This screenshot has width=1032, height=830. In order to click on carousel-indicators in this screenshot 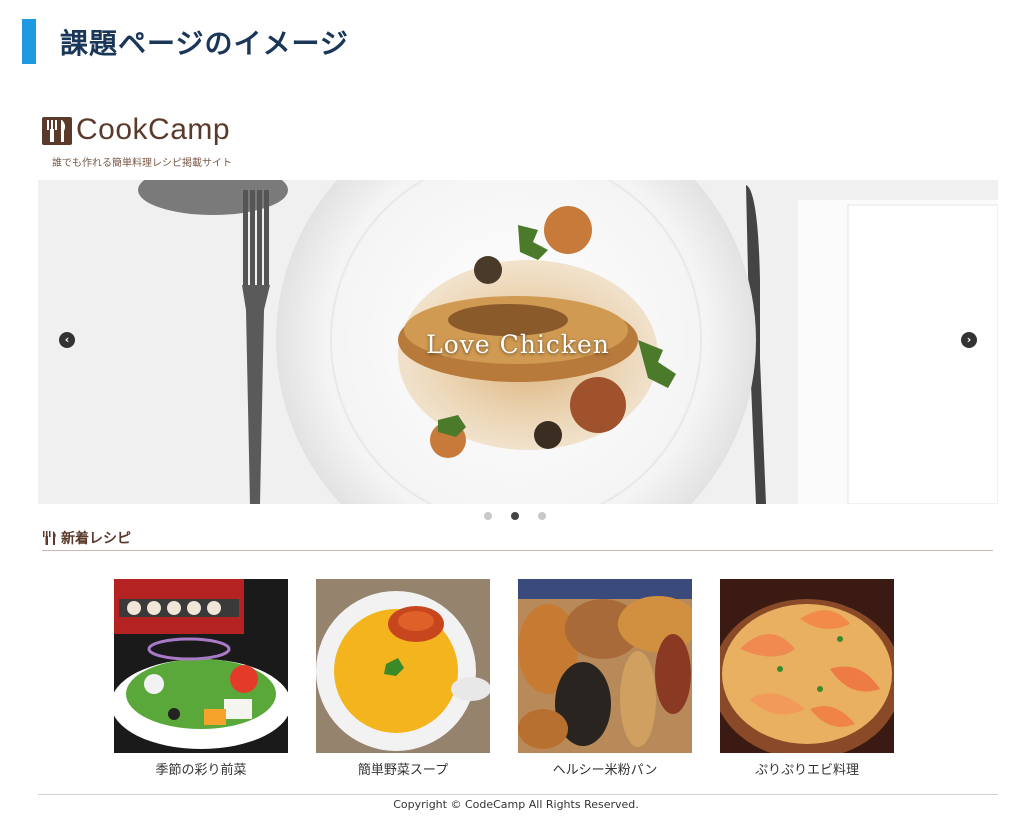, I will do `click(515, 516)`.